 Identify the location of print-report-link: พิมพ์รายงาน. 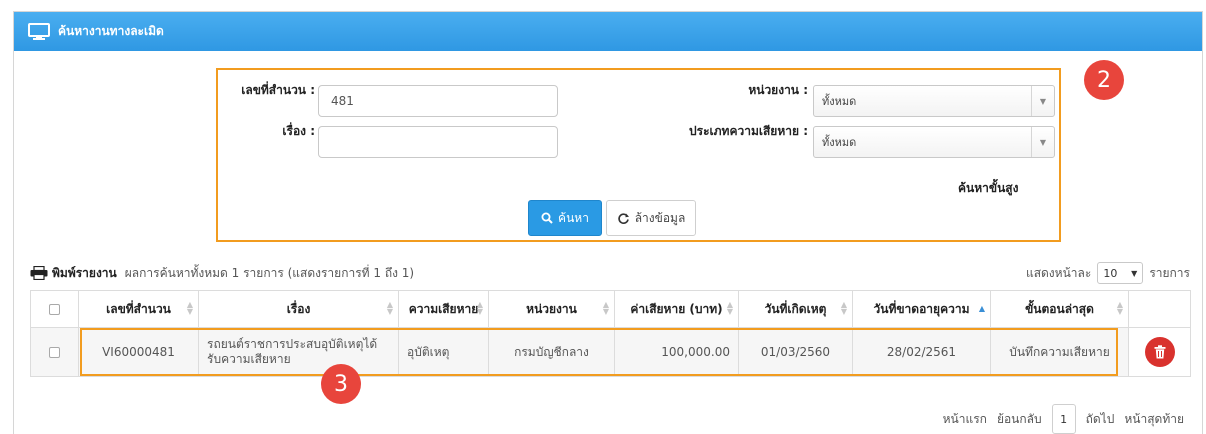
(73, 273).